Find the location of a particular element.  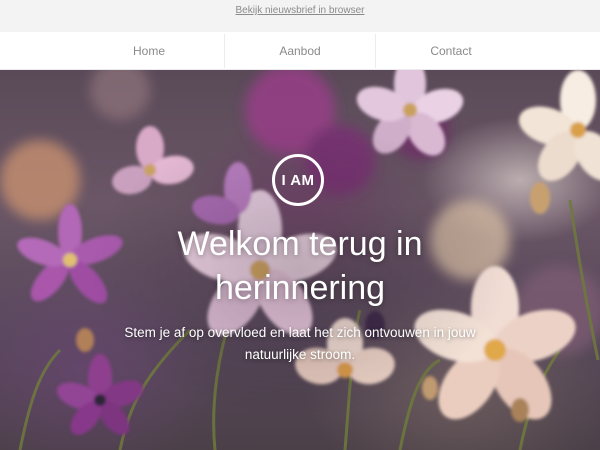

topbar: Bekijk nieuwsbrief in browser is located at coordinates (300, 11).